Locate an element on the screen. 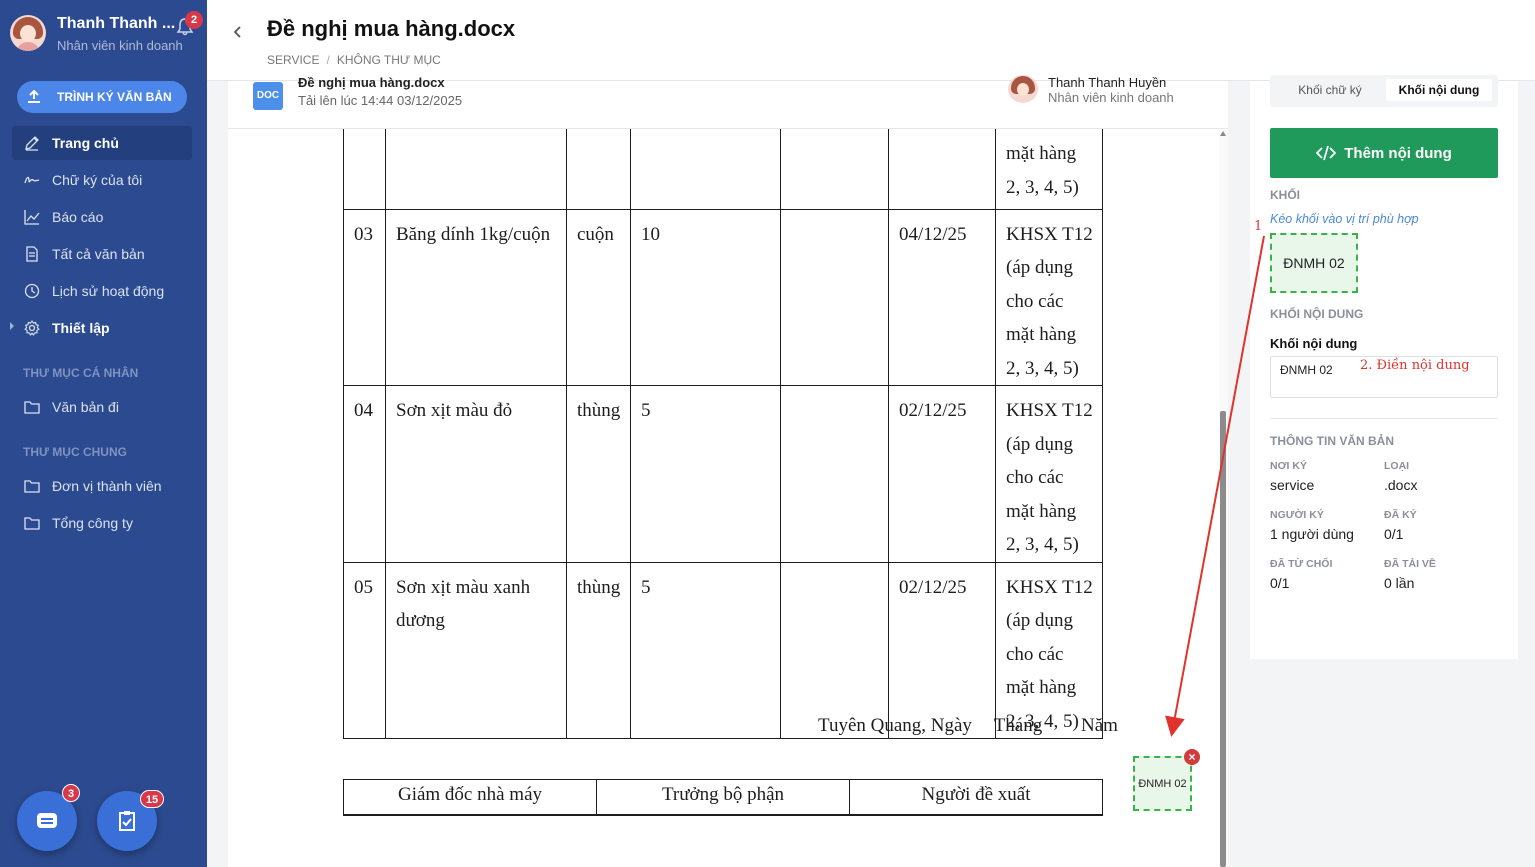  document-file-name: Đề nghị mua hàng.docx is located at coordinates (371, 82).